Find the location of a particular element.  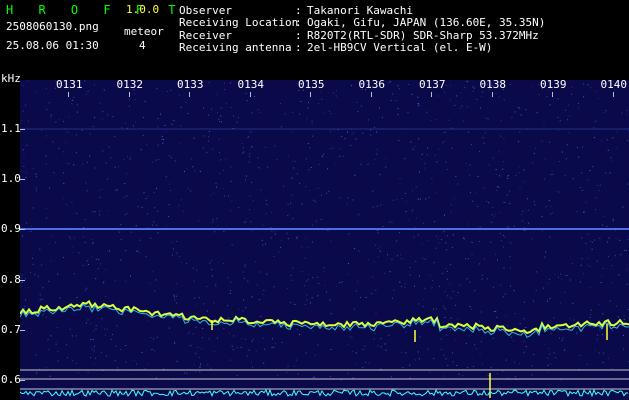

time-tick-label: 0133 is located at coordinates (190, 84).